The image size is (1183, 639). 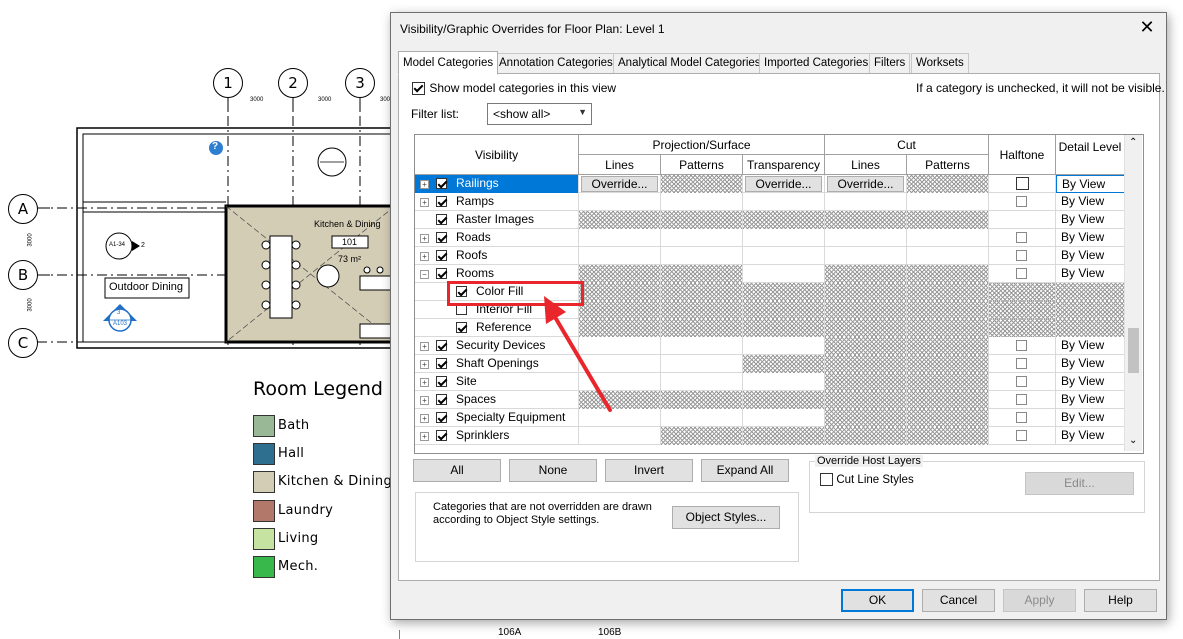 What do you see at coordinates (890, 63) in the screenshot?
I see `tab-filters: Filters` at bounding box center [890, 63].